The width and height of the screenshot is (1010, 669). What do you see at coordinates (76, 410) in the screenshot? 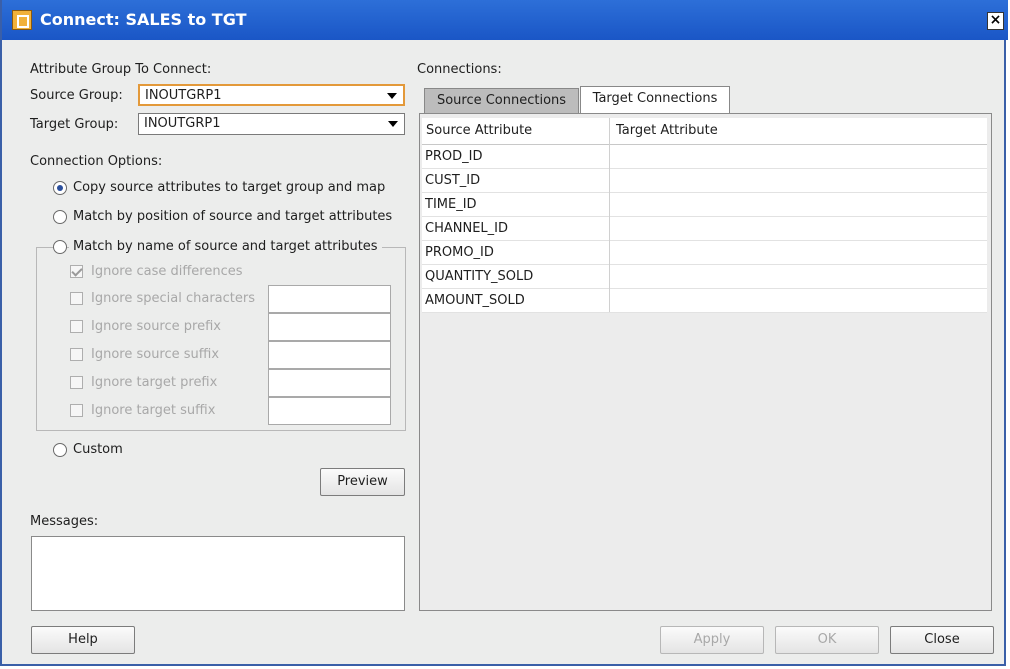
I see `ignore-target-suffix-checkbox` at bounding box center [76, 410].